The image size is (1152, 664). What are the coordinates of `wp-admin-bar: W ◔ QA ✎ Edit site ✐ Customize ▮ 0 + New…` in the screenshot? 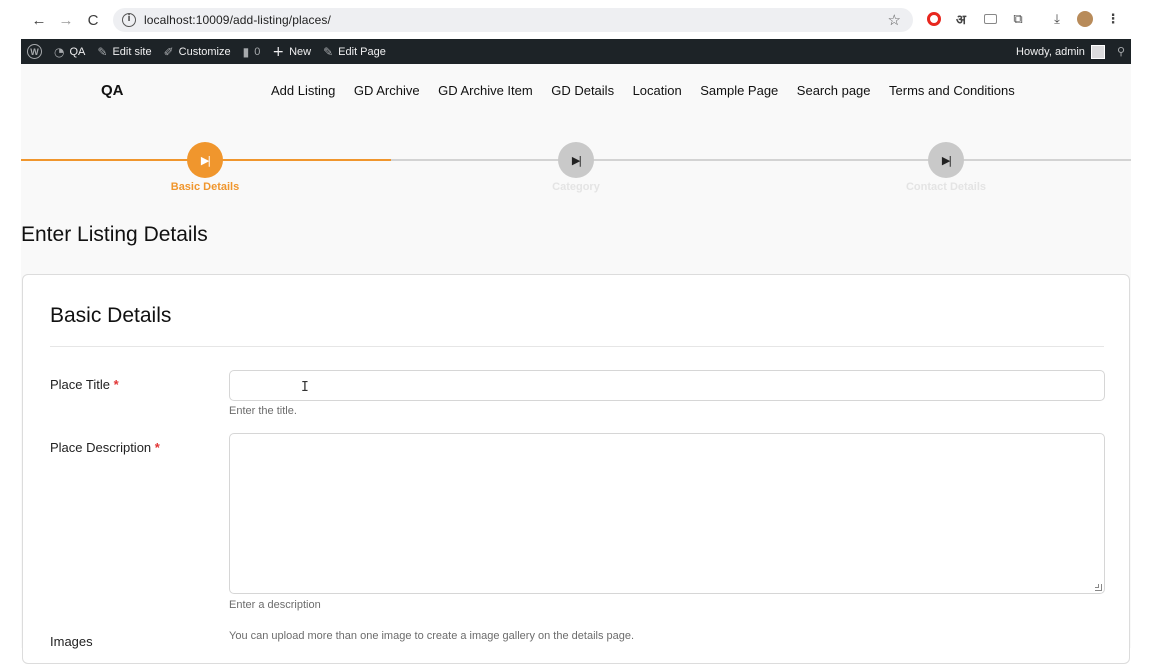 It's located at (576, 51).